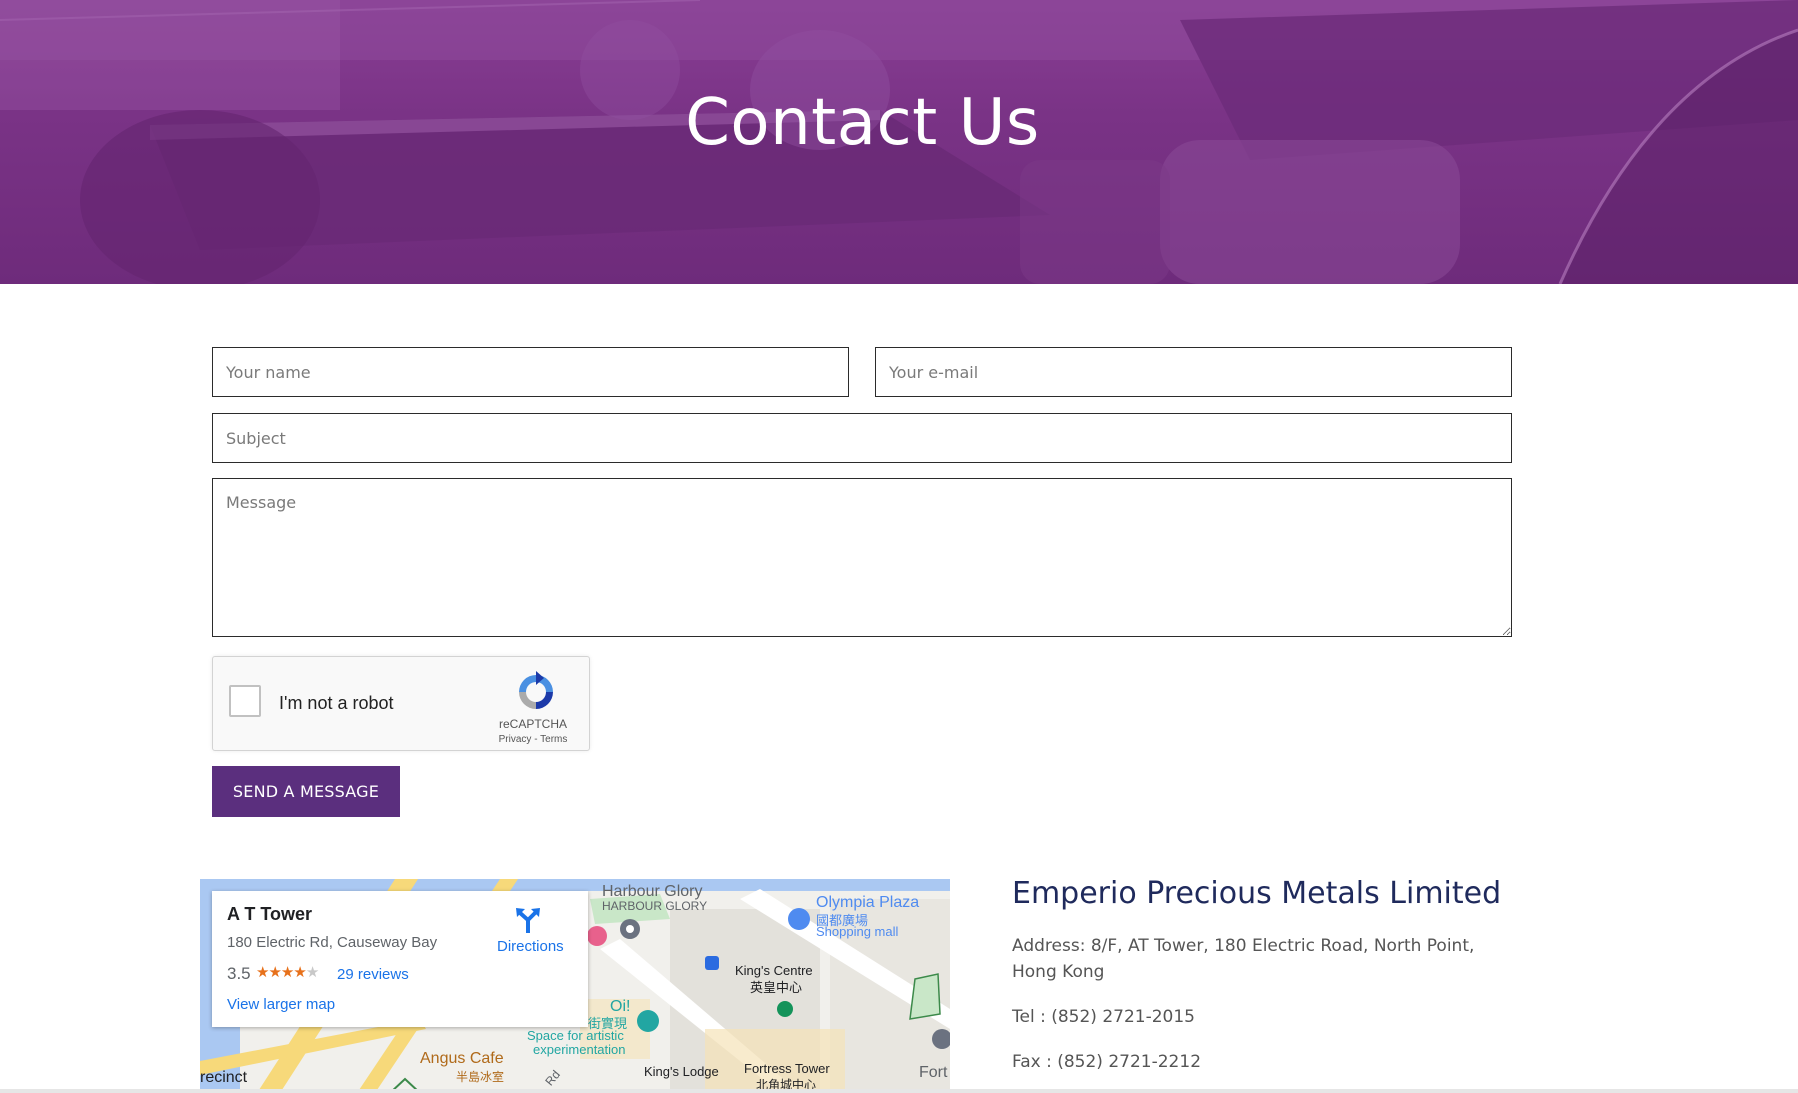  Describe the element at coordinates (575, 1035) in the screenshot. I see `map-label-space-artistic: Space for artistic` at that location.